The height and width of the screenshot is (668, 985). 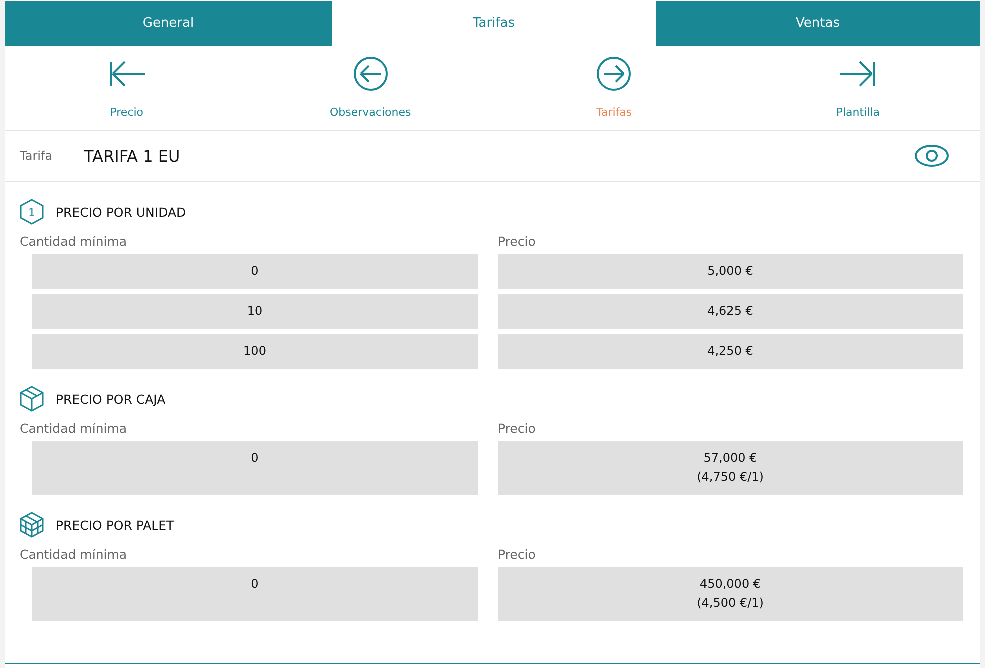 I want to click on nav-link: Plantilla, so click(x=858, y=113).